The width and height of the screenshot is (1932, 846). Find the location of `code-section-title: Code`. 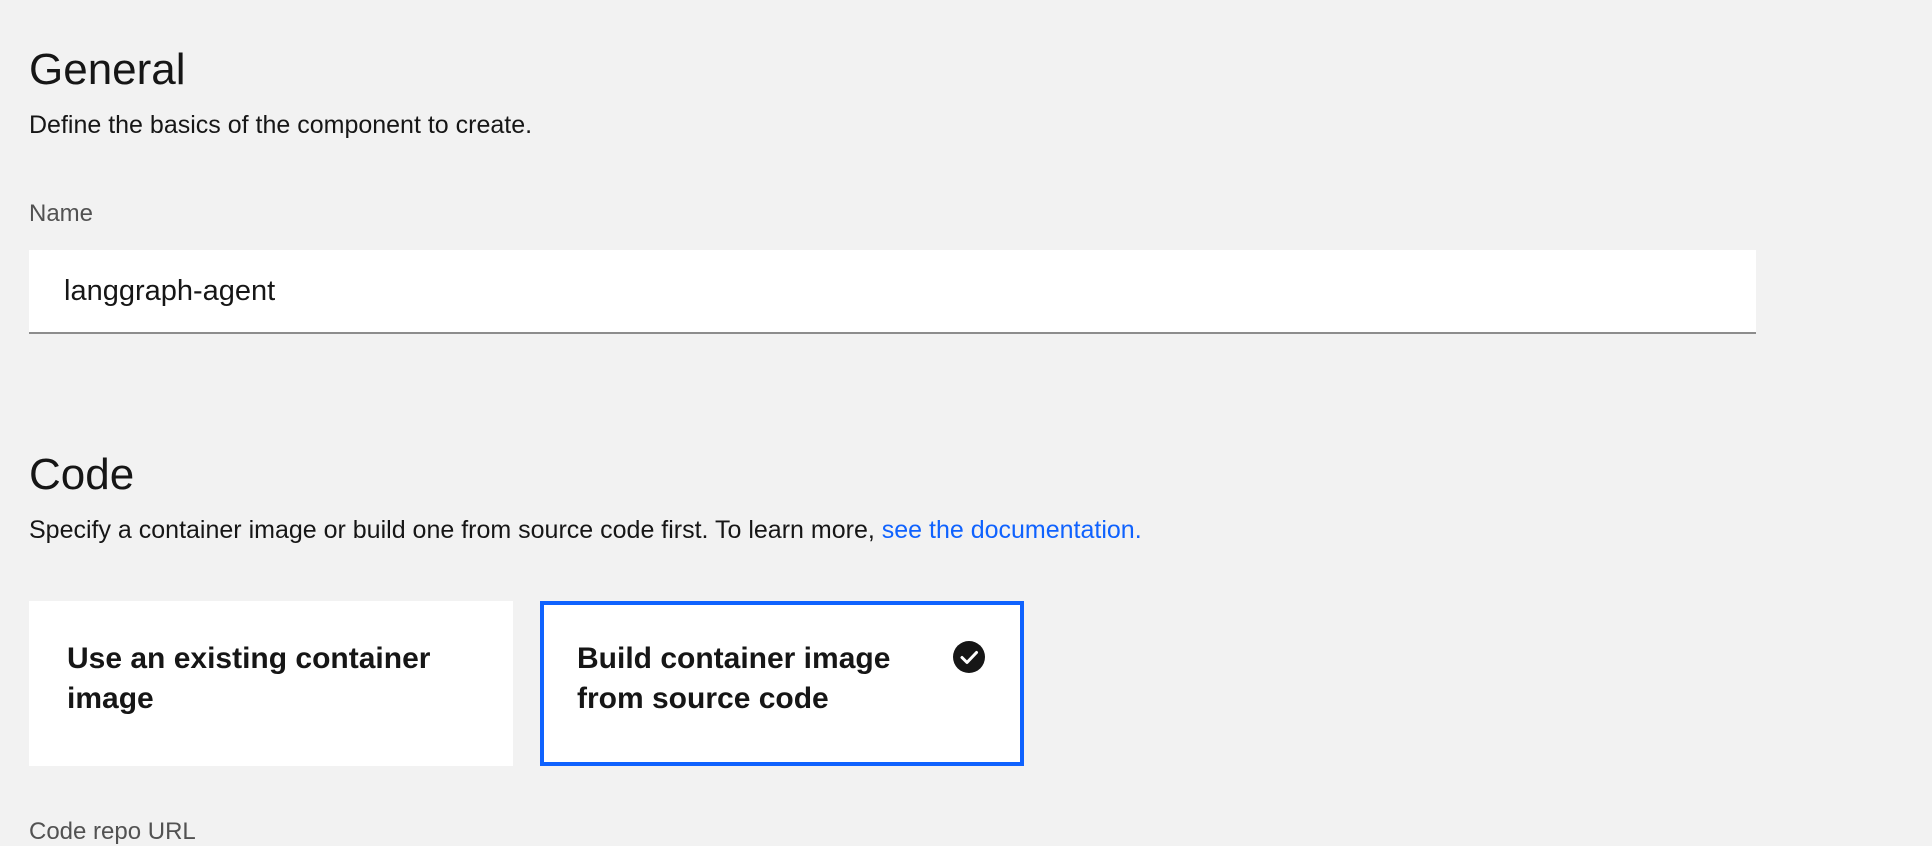

code-section-title: Code is located at coordinates (82, 474).